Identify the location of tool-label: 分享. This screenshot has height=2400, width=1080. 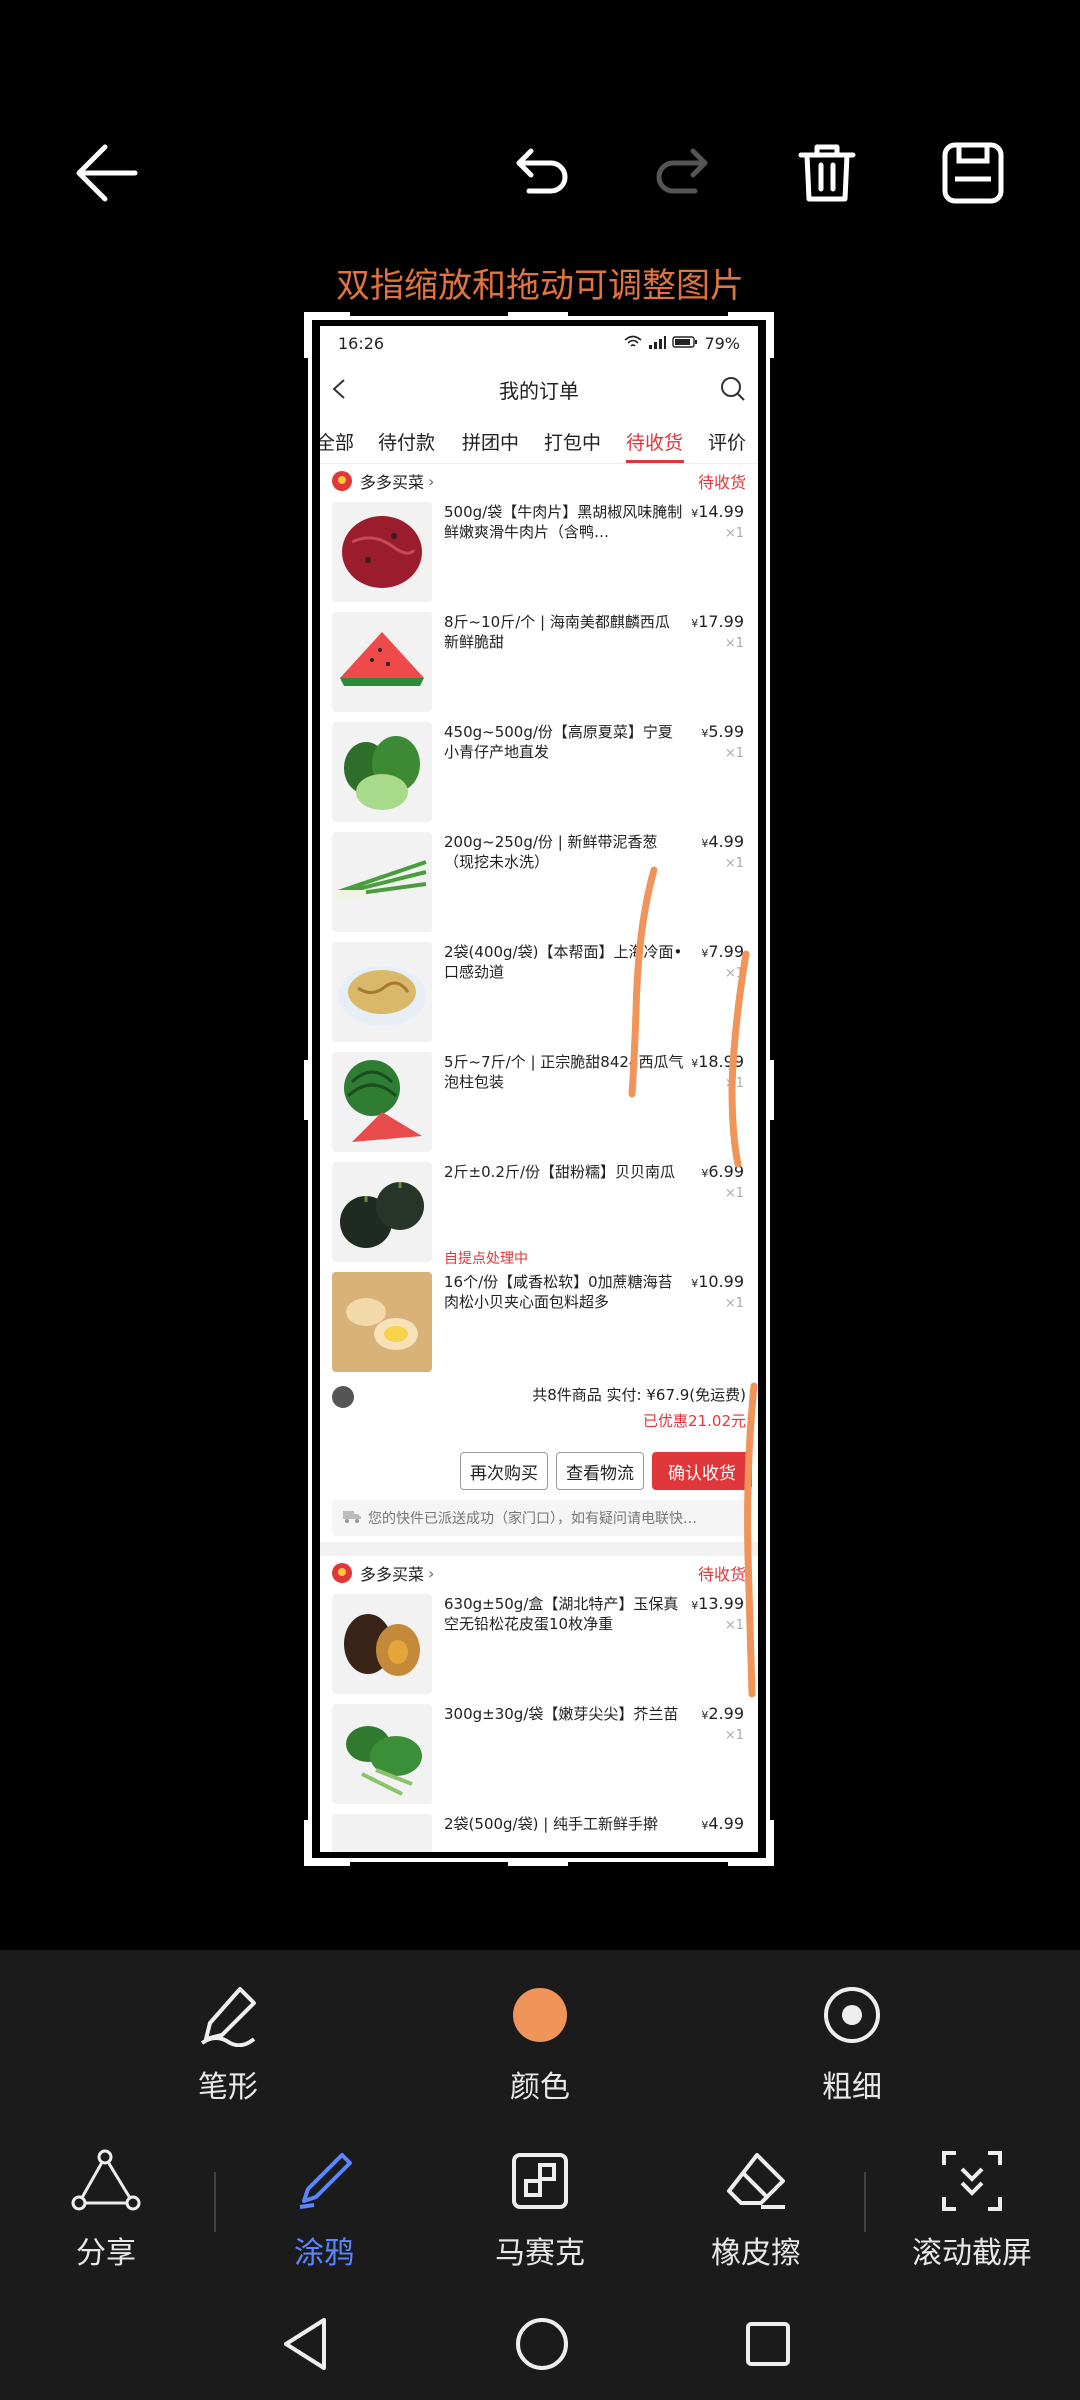
(106, 2253).